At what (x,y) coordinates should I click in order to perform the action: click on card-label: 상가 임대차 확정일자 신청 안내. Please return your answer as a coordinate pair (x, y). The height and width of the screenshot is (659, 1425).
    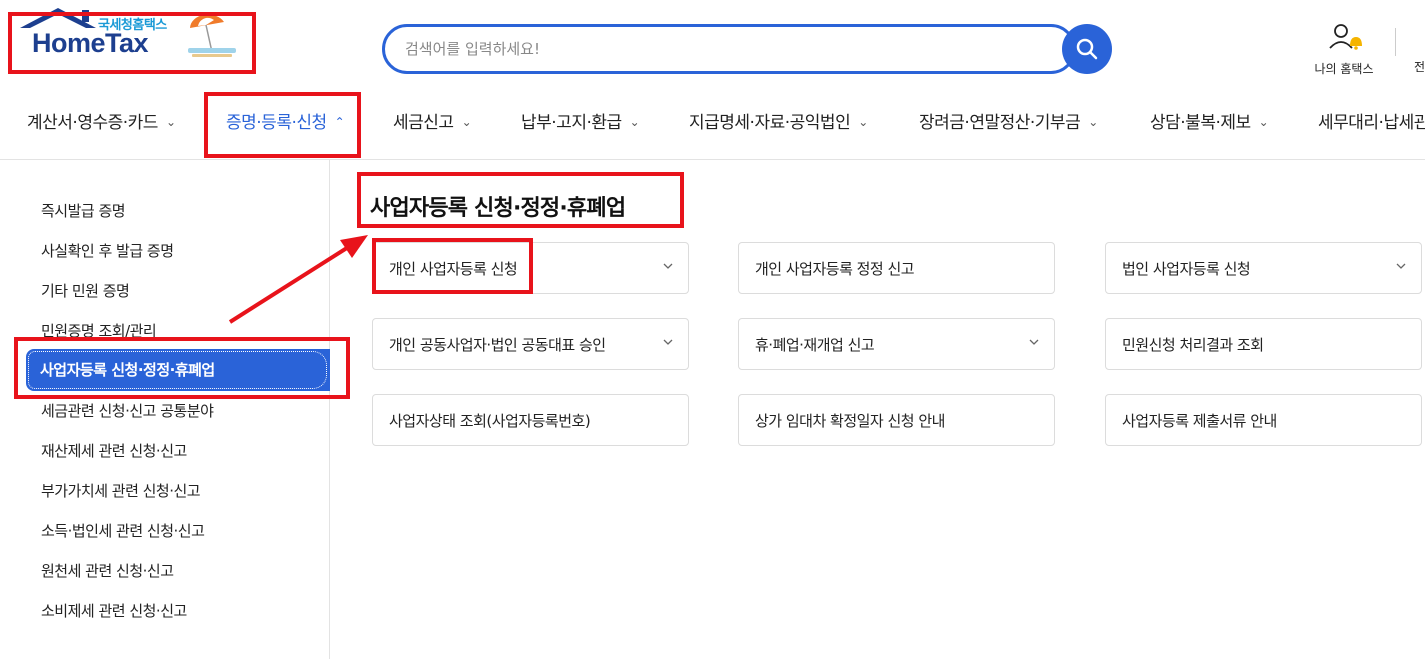
    Looking at the image, I should click on (850, 421).